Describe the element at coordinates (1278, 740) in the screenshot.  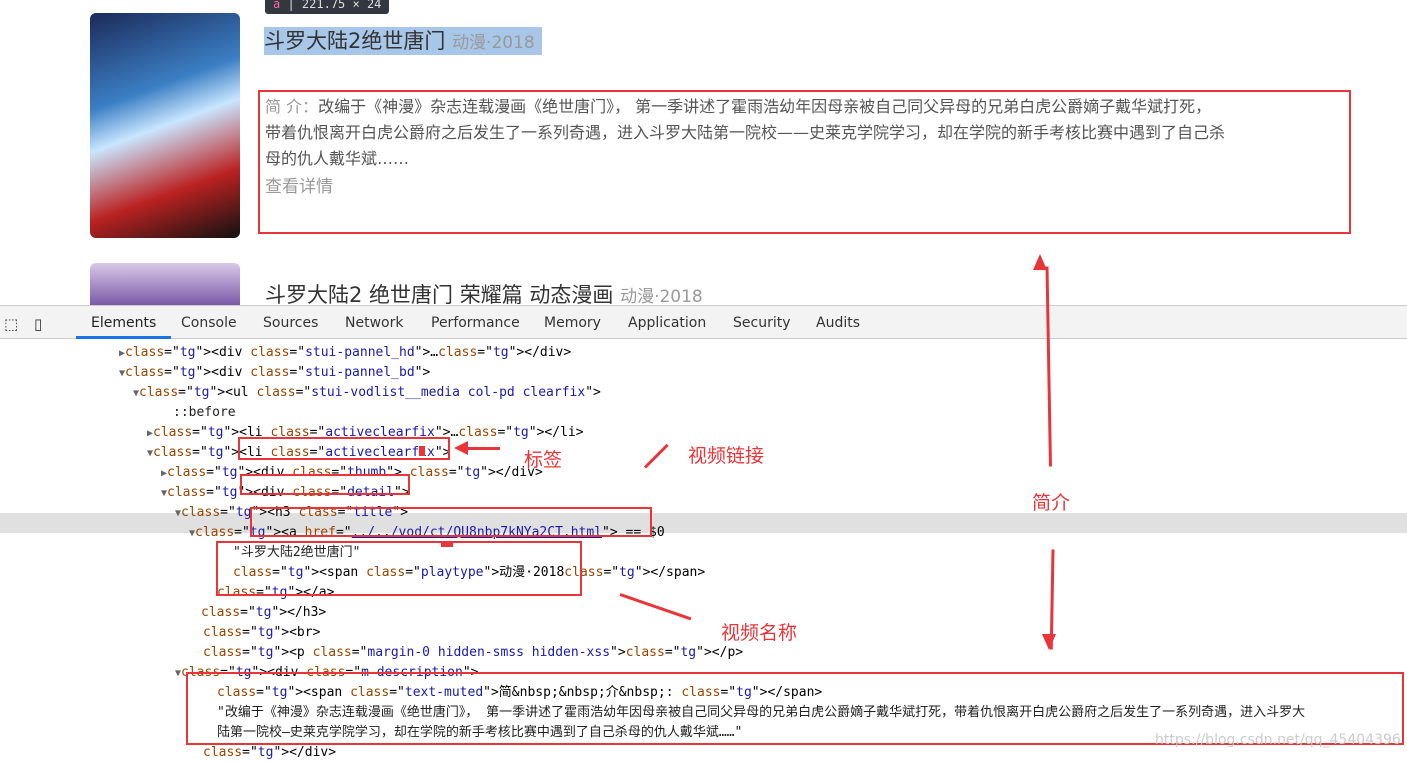
I see `watermark: https://blog.csdn.net/qq_45404396` at that location.